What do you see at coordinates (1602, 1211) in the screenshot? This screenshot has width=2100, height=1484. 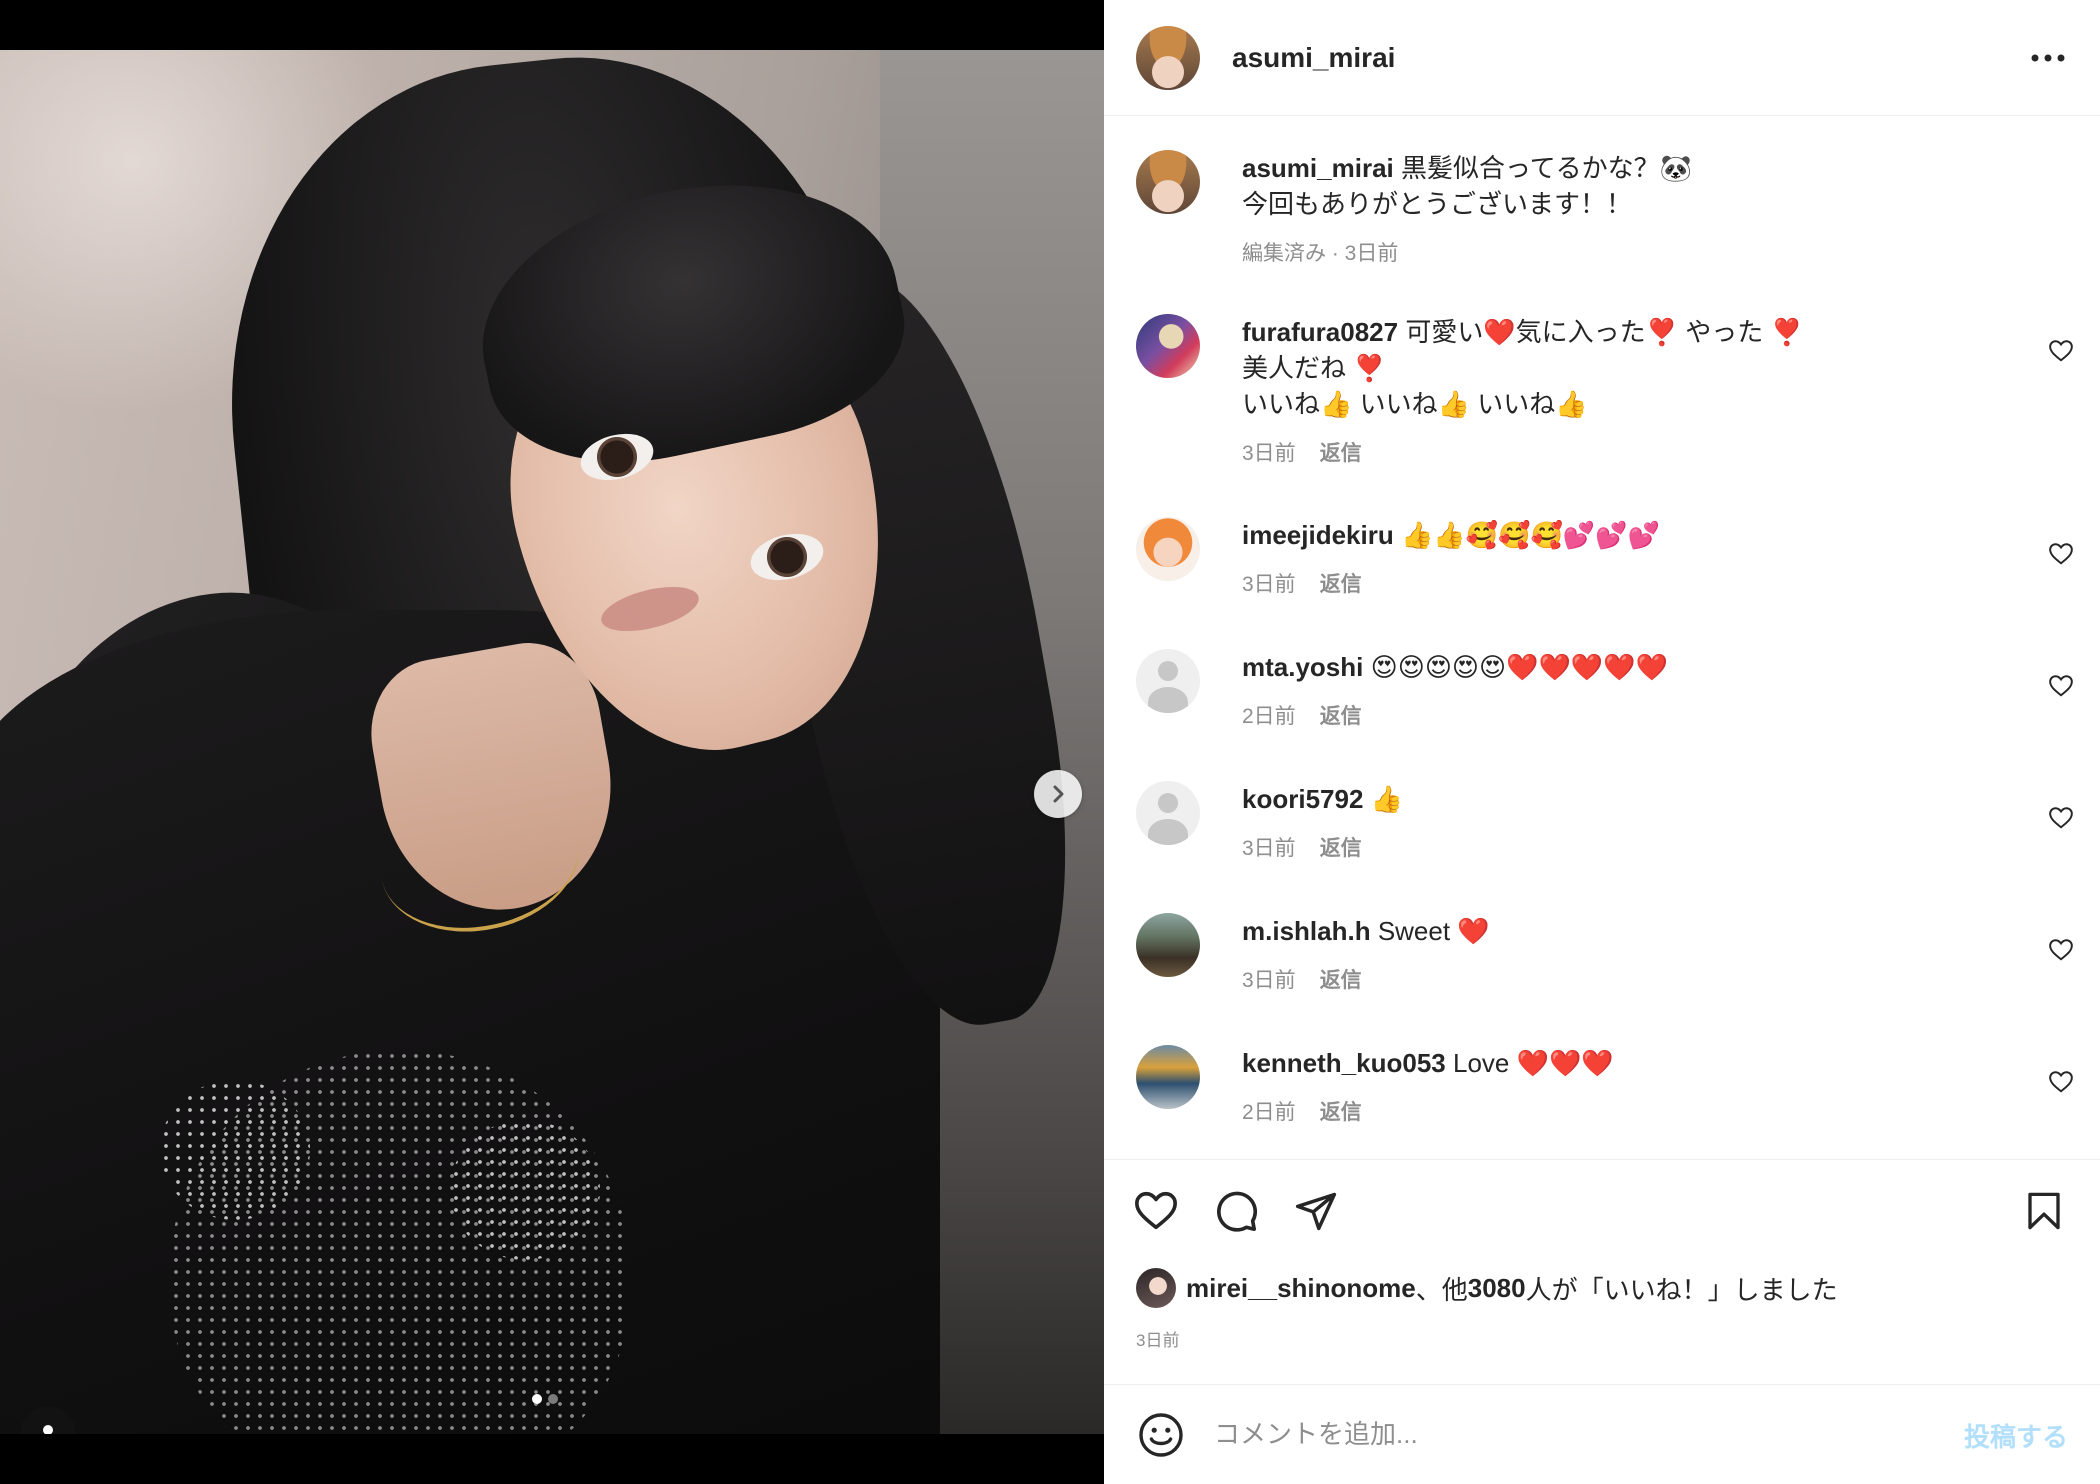 I see `post-actions-bar` at bounding box center [1602, 1211].